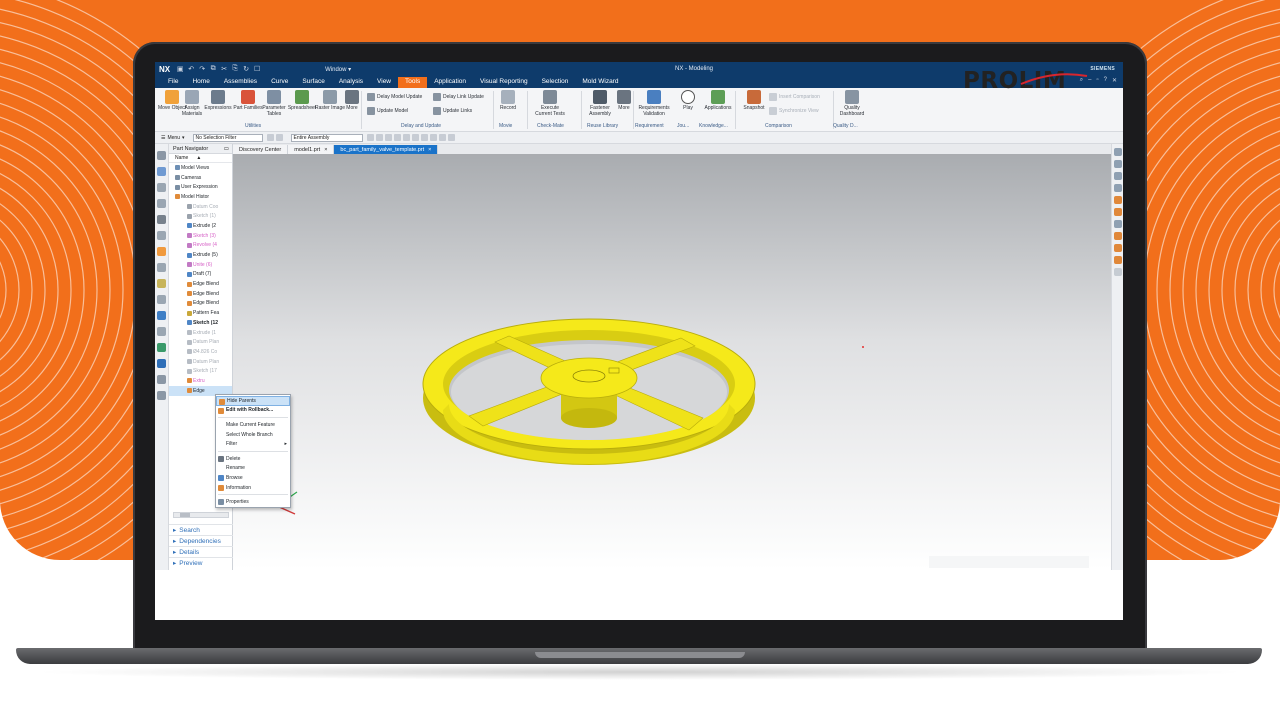  Describe the element at coordinates (201, 540) in the screenshot. I see `panel-dependencies: ▸ Dependencies` at that location.